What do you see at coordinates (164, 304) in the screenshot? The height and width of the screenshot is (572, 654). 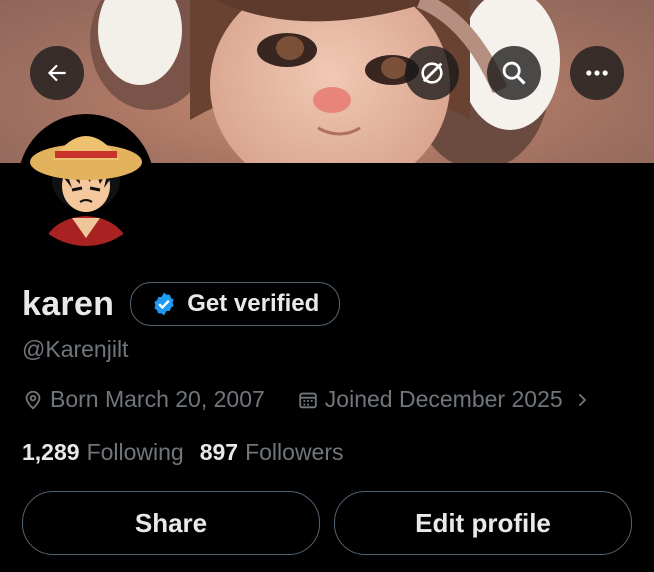 I see `verified-badge-icon` at bounding box center [164, 304].